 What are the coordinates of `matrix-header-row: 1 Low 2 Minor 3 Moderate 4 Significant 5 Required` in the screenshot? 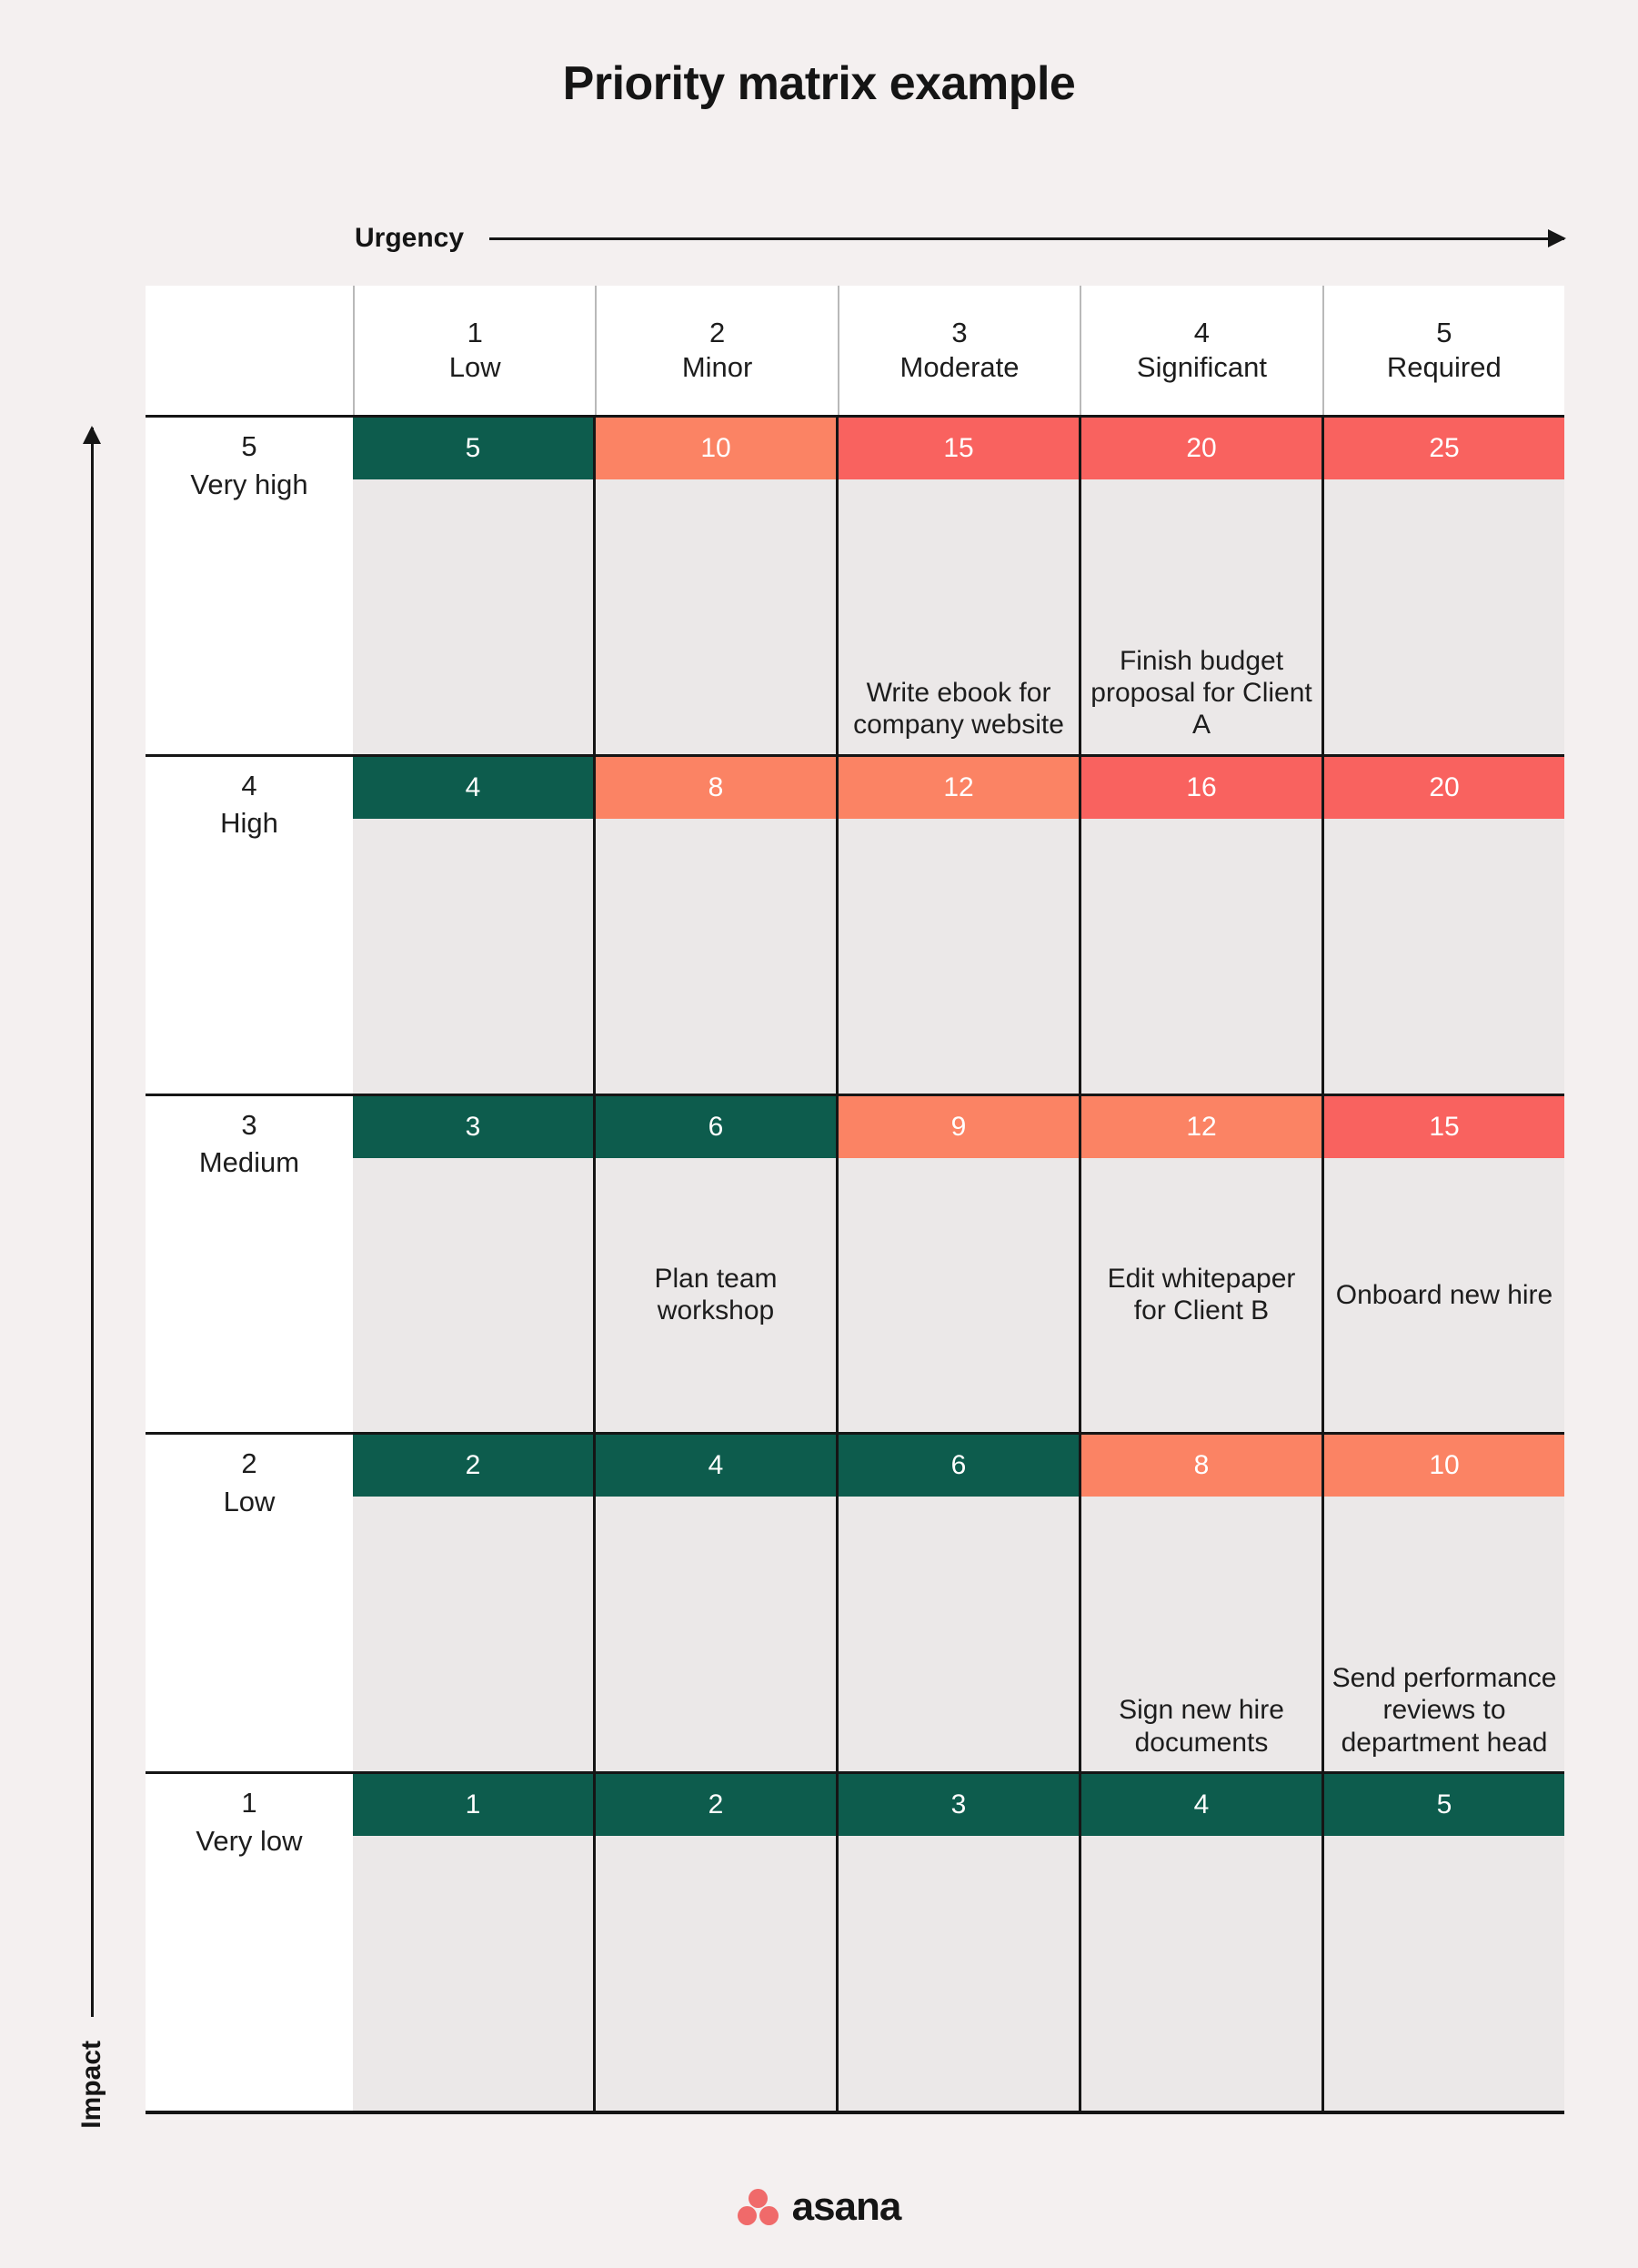 It's located at (856, 352).